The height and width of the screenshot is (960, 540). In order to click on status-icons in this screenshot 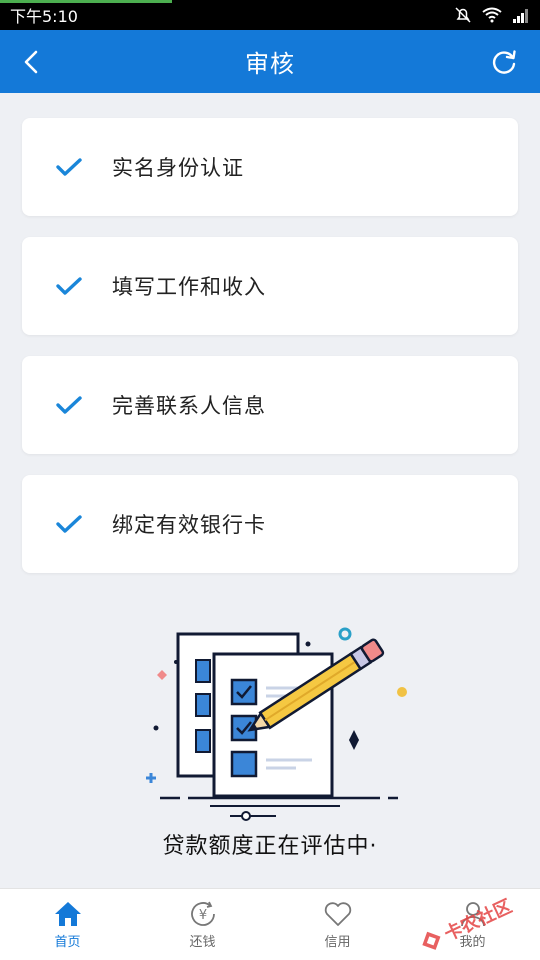, I will do `click(492, 15)`.